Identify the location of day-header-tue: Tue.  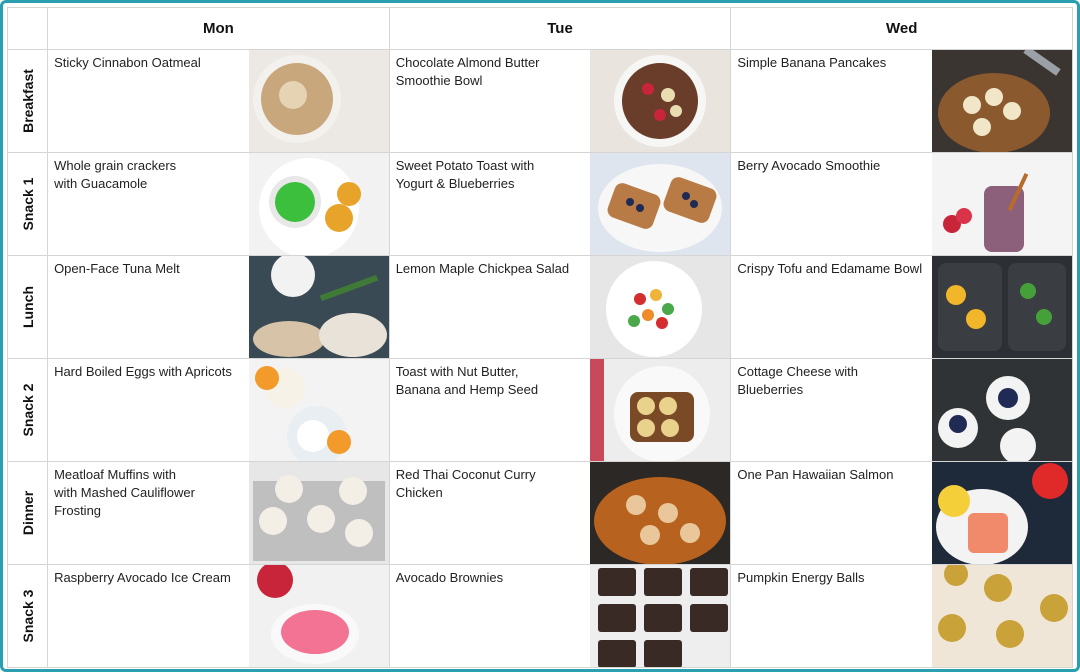
(560, 28).